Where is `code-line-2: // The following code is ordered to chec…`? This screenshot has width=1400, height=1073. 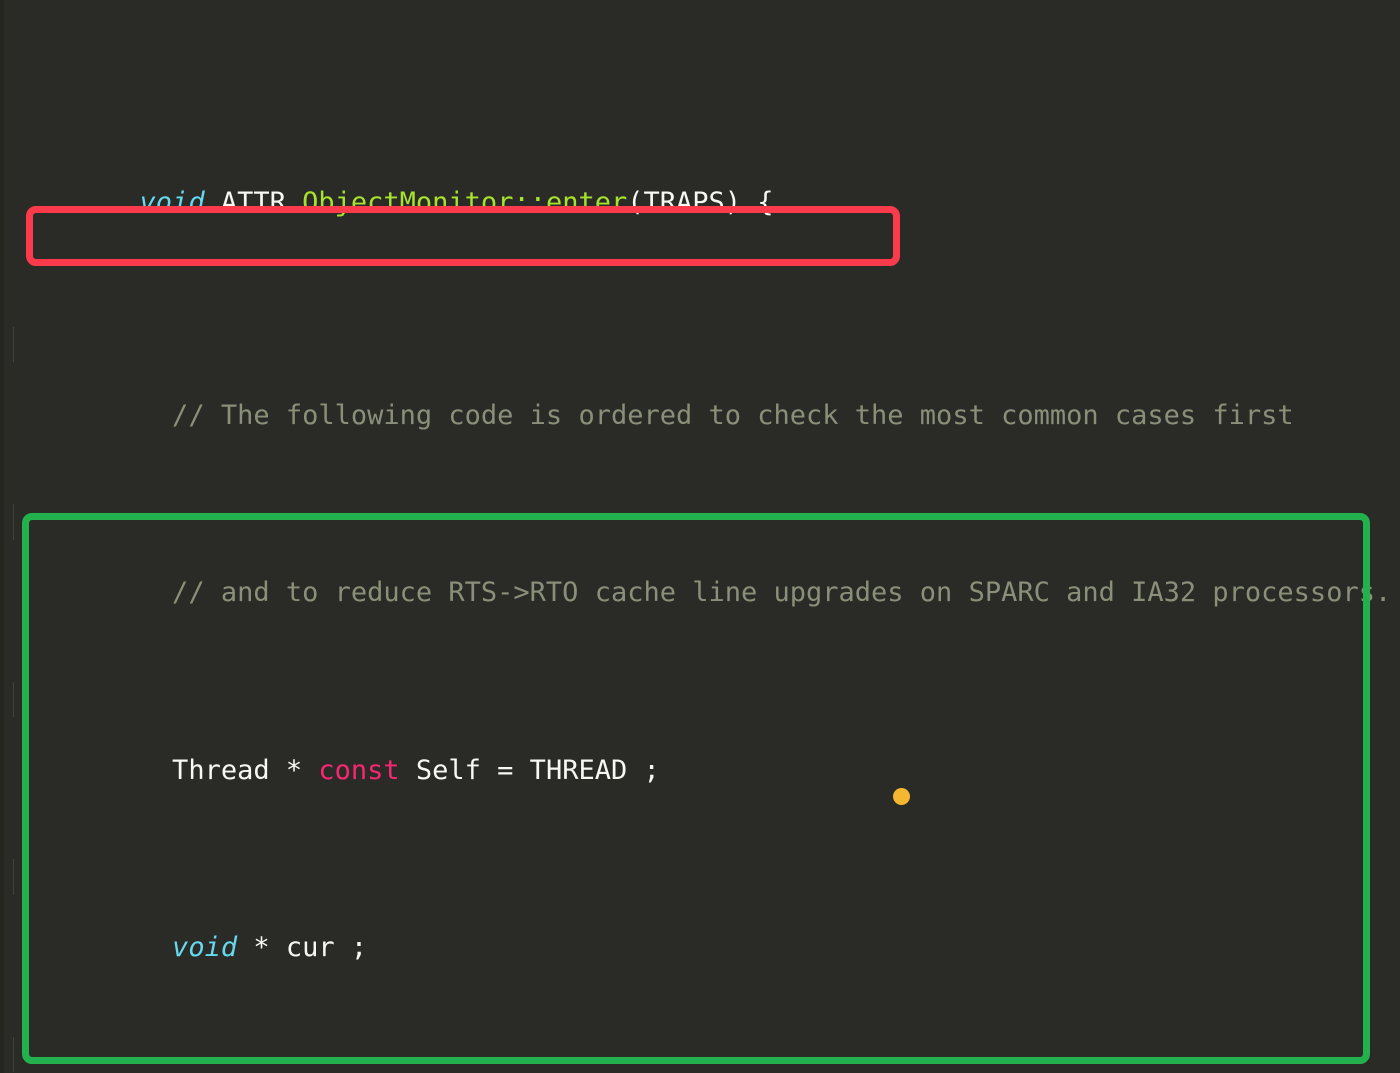
code-line-2: // The following code is ordered to chec… is located at coordinates (700, 378).